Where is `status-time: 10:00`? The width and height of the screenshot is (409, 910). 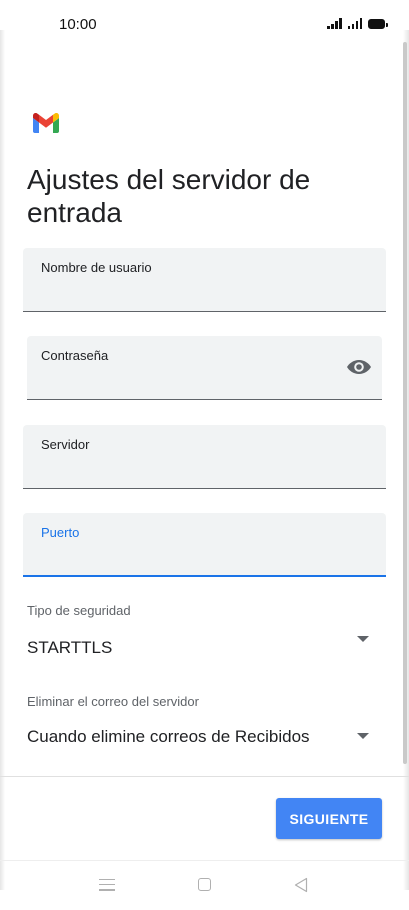 status-time: 10:00 is located at coordinates (78, 24).